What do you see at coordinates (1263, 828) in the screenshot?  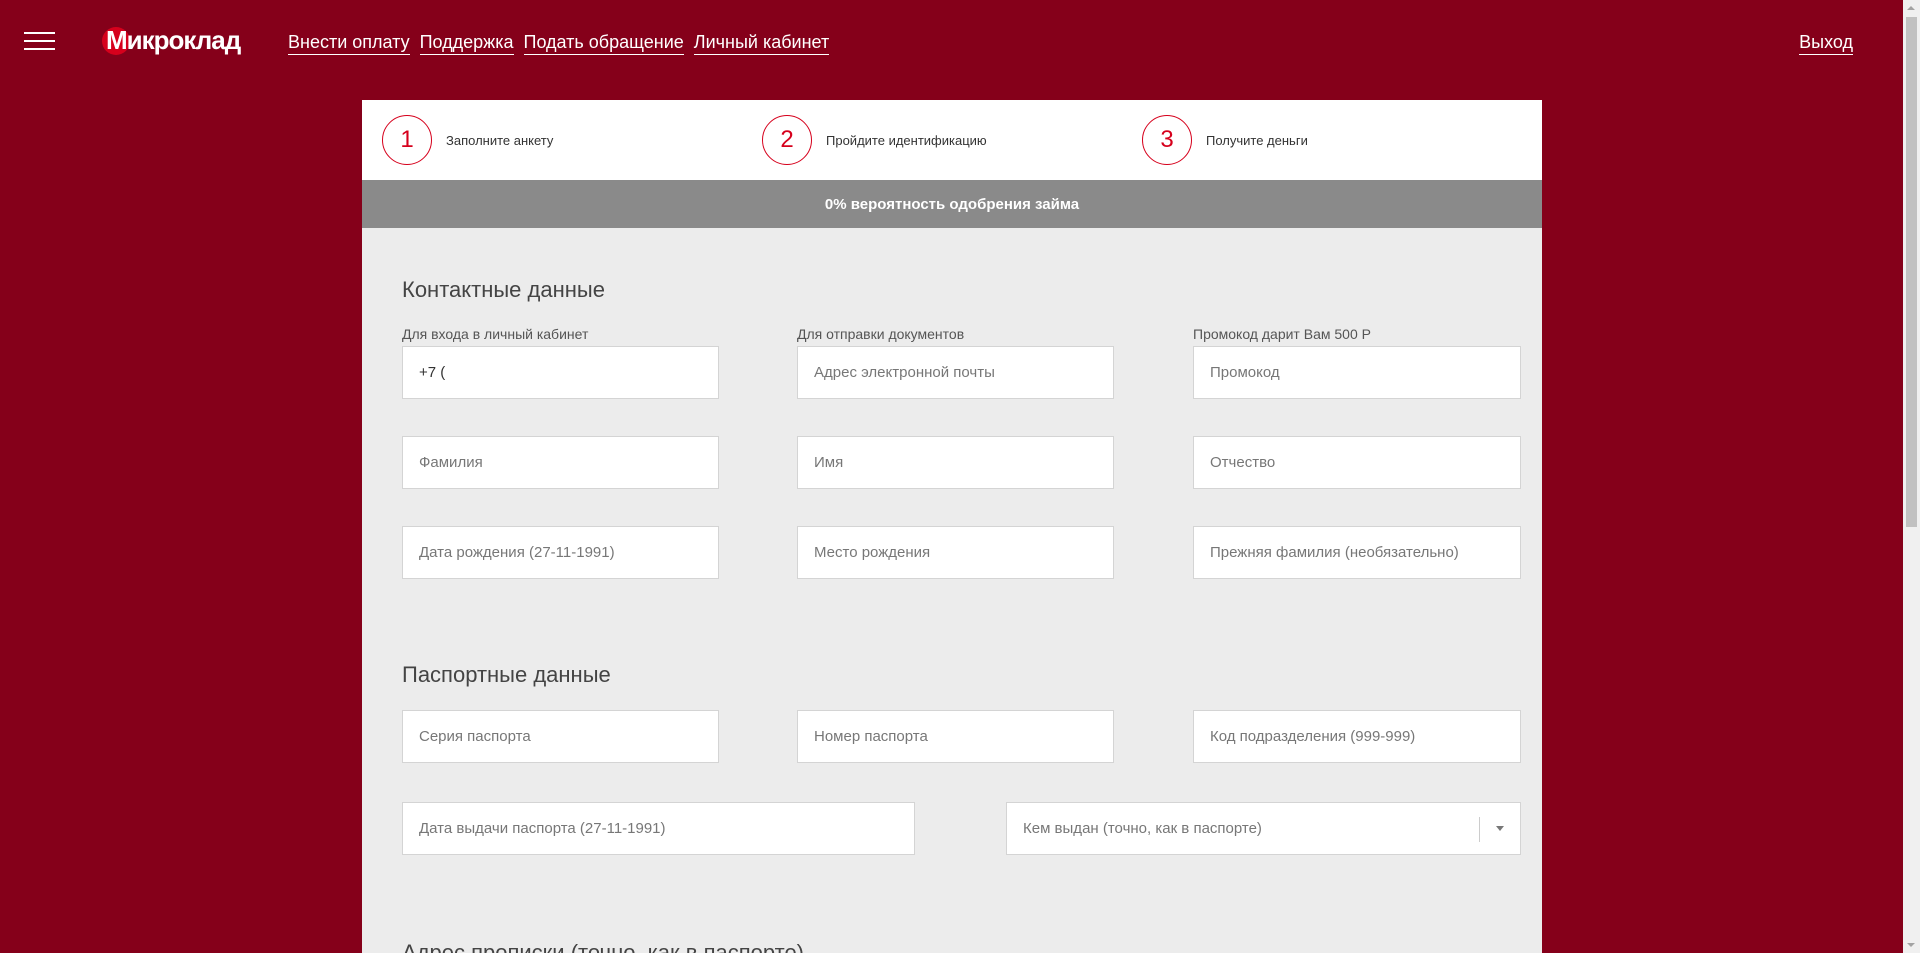 I see `issued-by-select: Кем выдан (точно, как в паспорте)` at bounding box center [1263, 828].